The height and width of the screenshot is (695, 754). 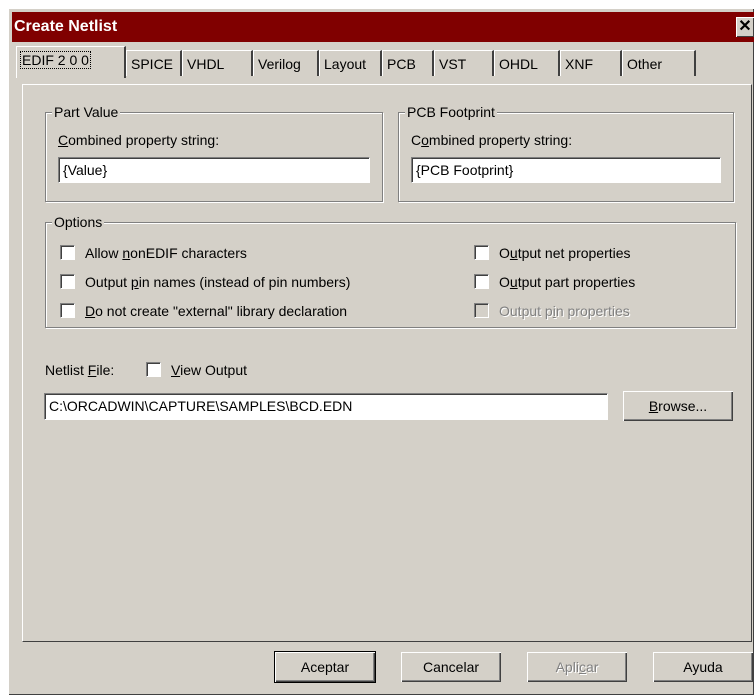 I want to click on tab-label: VST, so click(x=453, y=64).